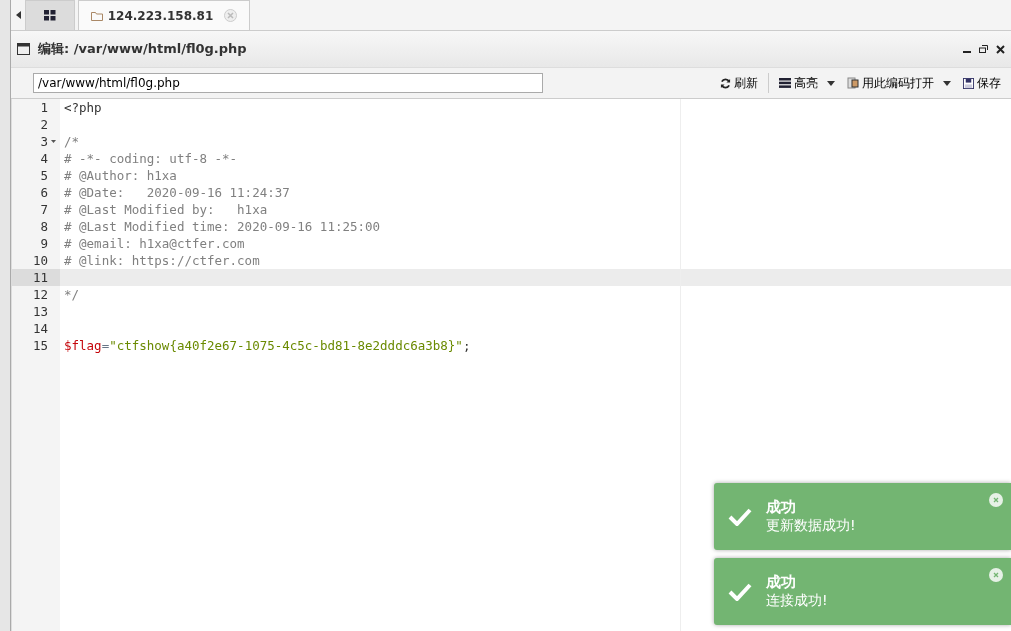 The height and width of the screenshot is (631, 1011). I want to click on line-number: 9, so click(44, 243).